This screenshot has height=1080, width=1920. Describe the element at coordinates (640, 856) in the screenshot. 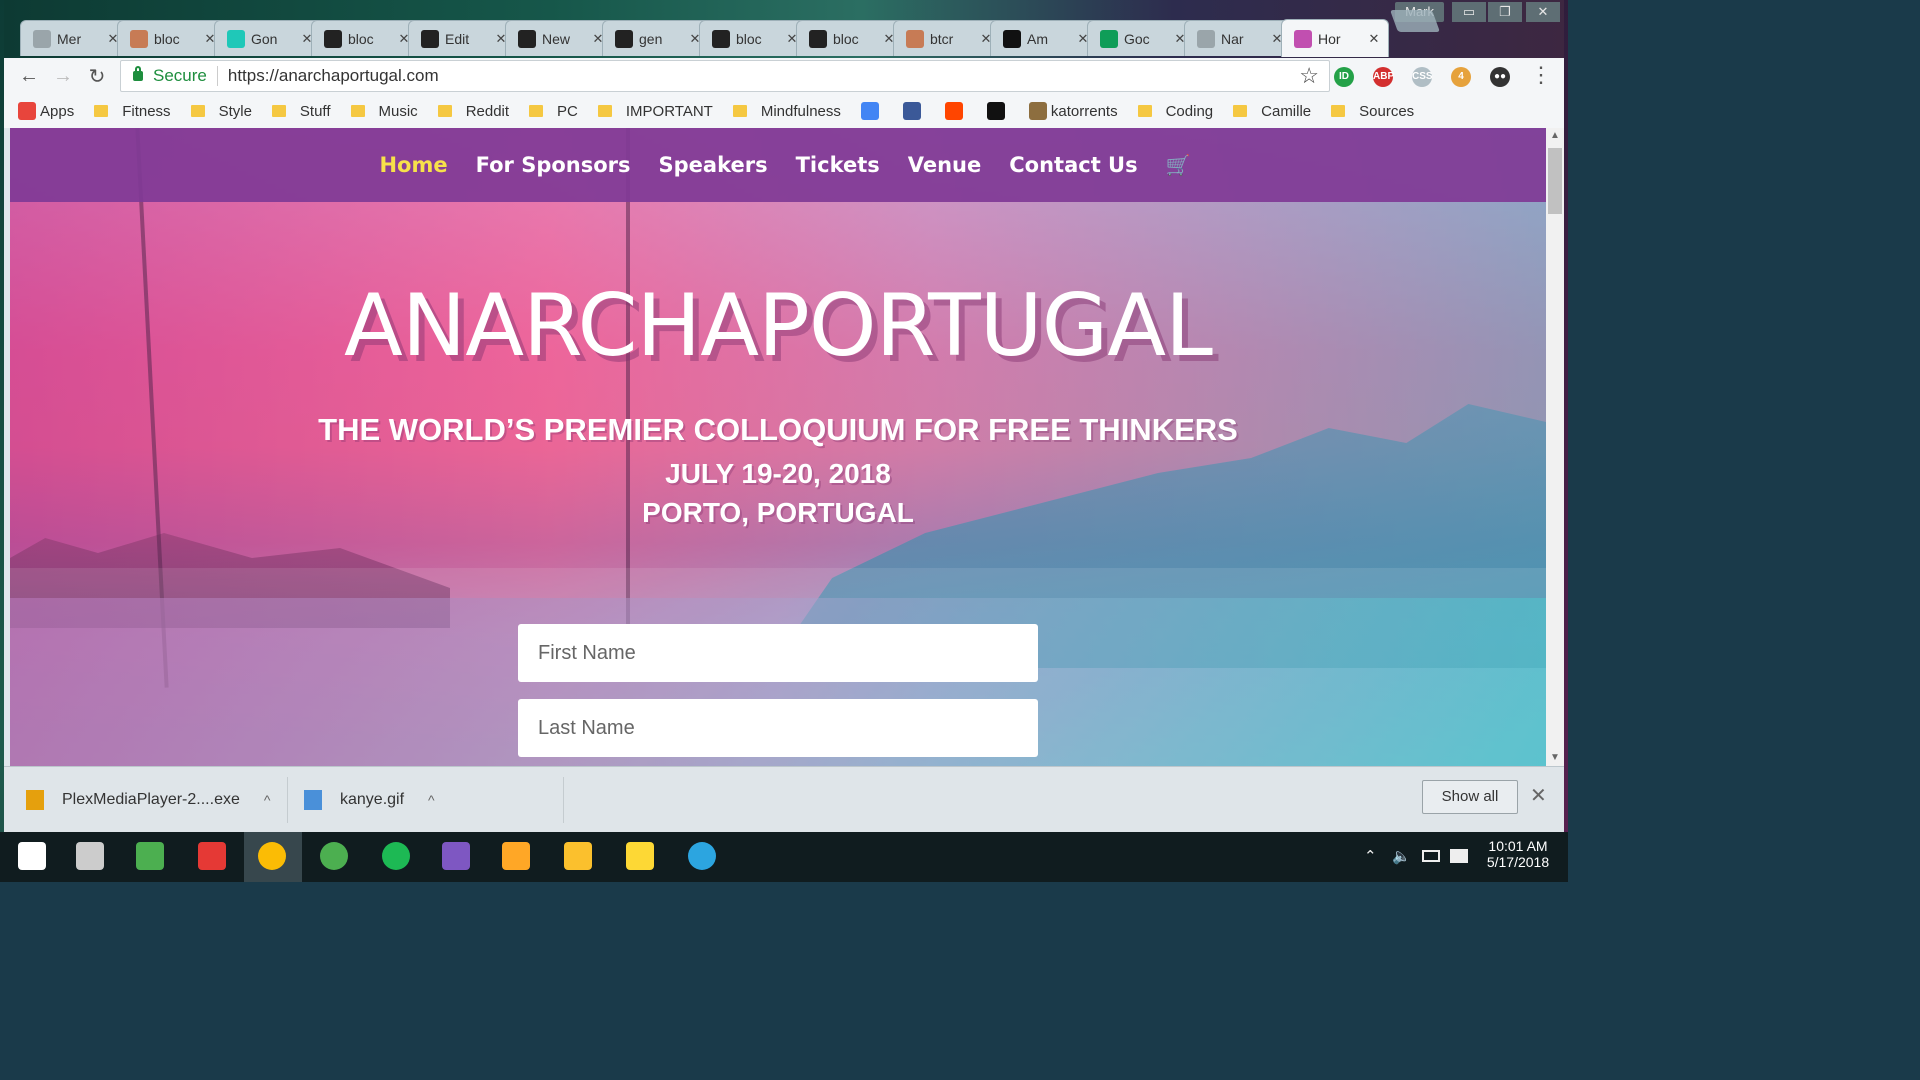

I see `bulb-icon` at that location.